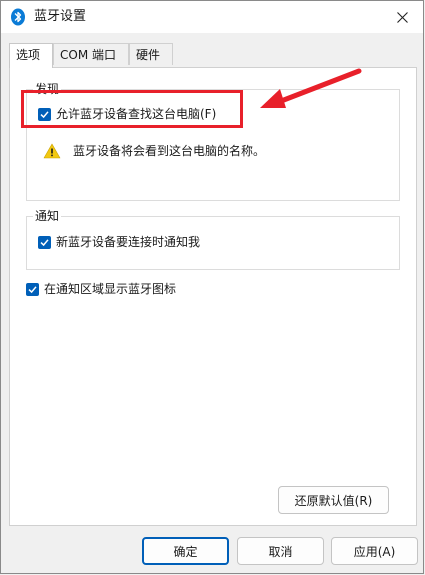  I want to click on show-tray-icon-checkbox-row: 在通知区域显示蓝牙图标, so click(101, 289).